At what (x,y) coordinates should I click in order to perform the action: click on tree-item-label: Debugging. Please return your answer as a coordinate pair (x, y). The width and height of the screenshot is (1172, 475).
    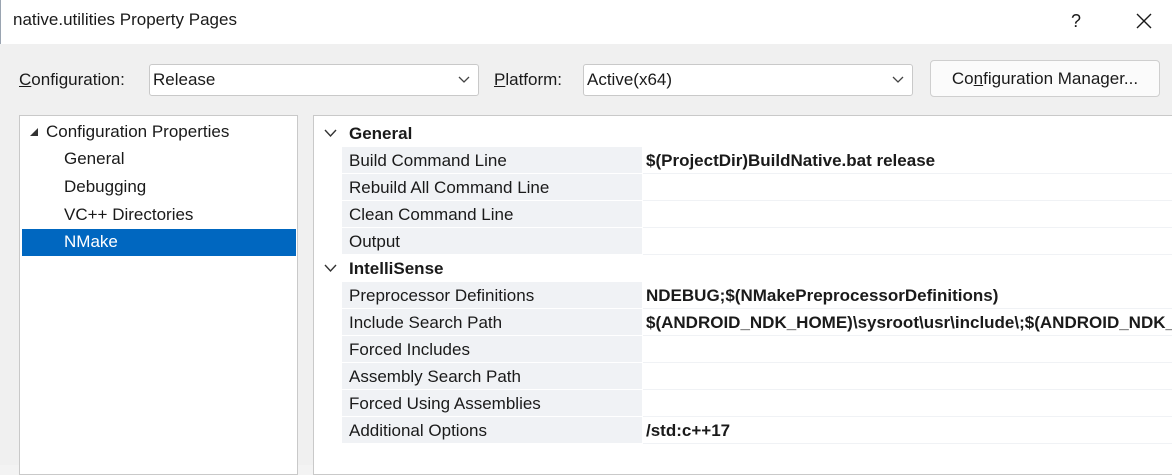
    Looking at the image, I should click on (105, 186).